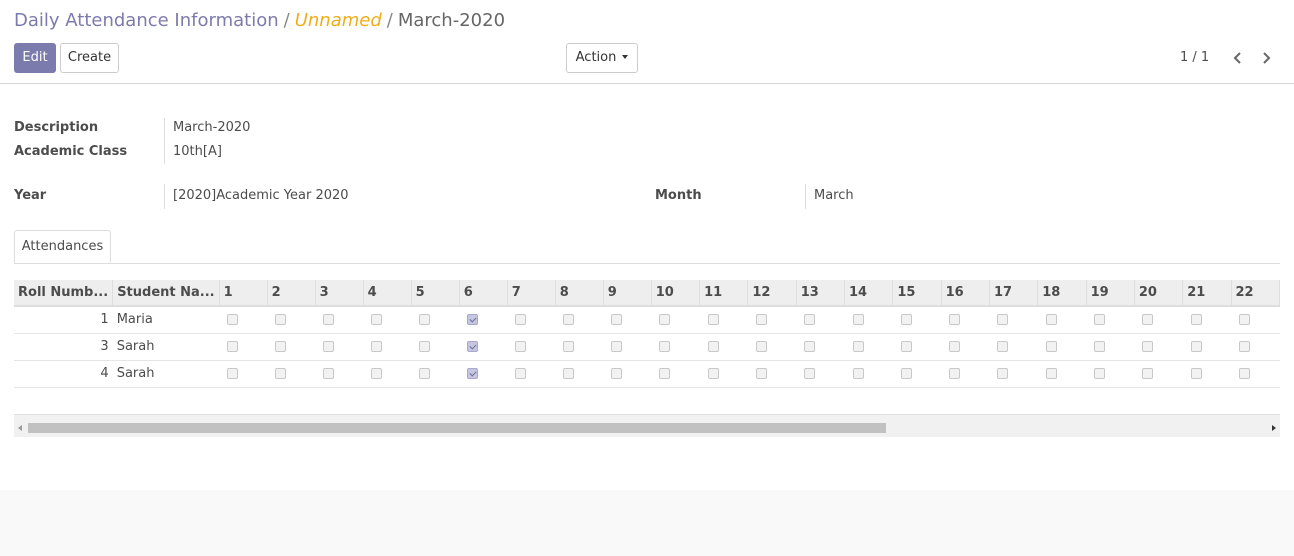  Describe the element at coordinates (62, 246) in the screenshot. I see `tab-attendances: Attendances` at that location.